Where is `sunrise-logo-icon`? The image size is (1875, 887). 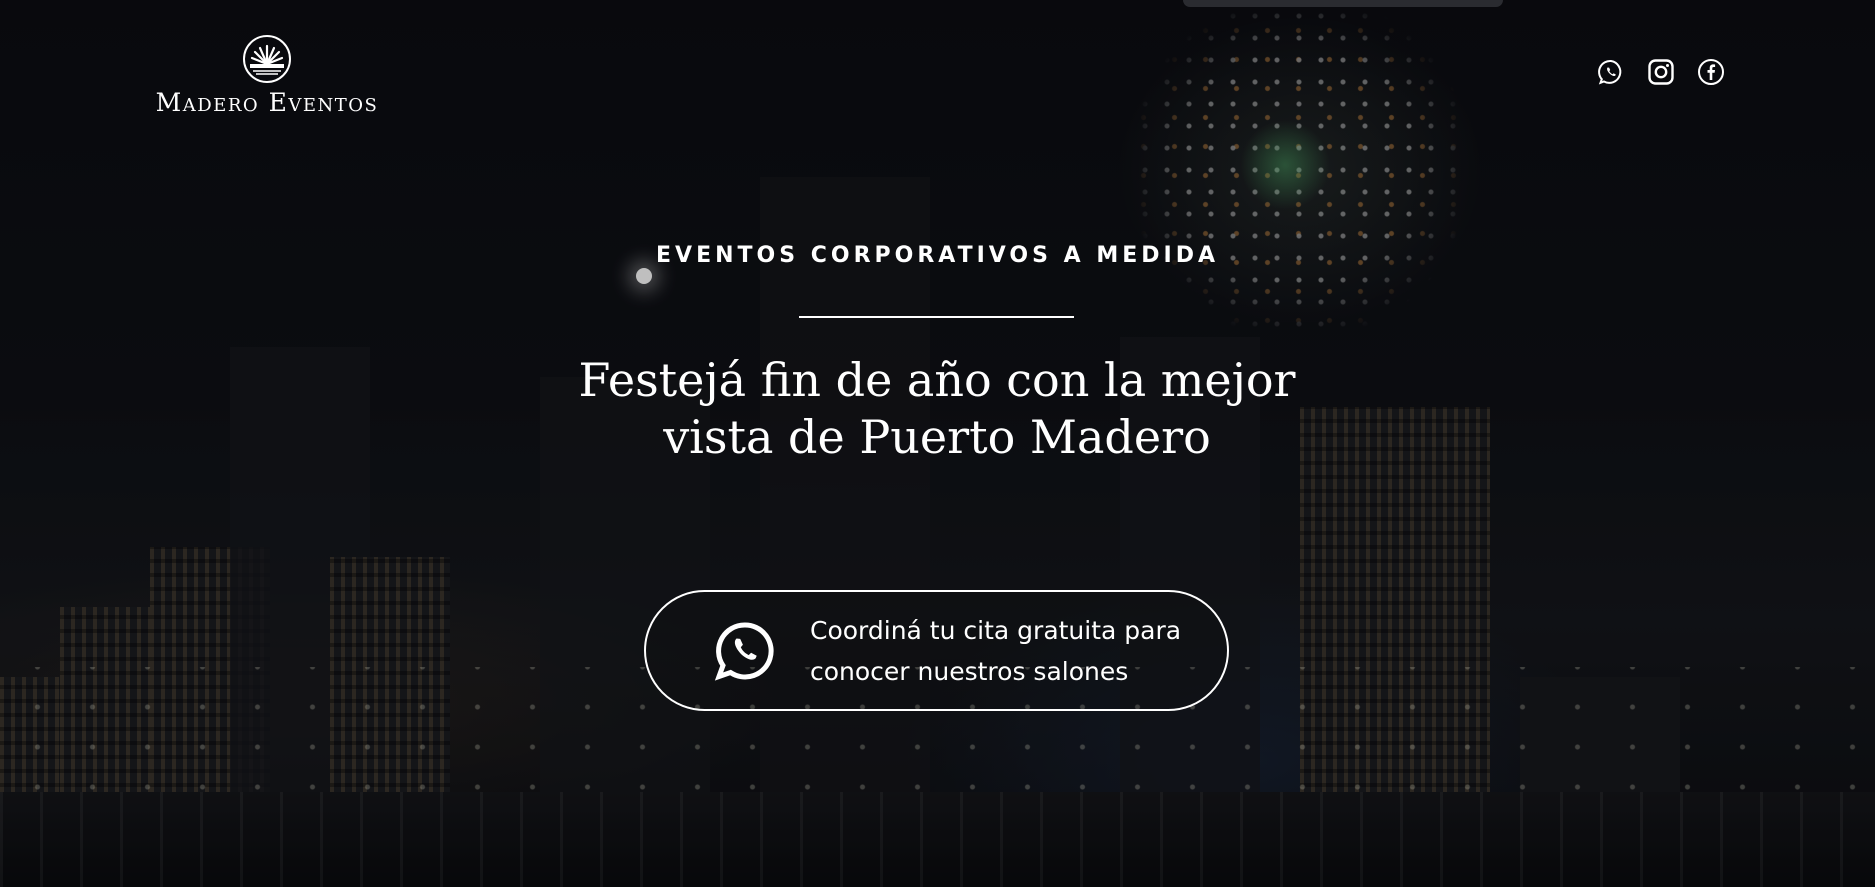
sunrise-logo-icon is located at coordinates (267, 59).